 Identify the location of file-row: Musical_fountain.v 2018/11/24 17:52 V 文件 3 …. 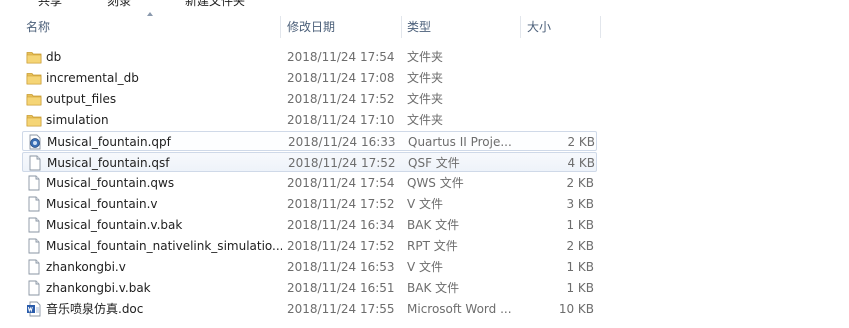
(309, 204).